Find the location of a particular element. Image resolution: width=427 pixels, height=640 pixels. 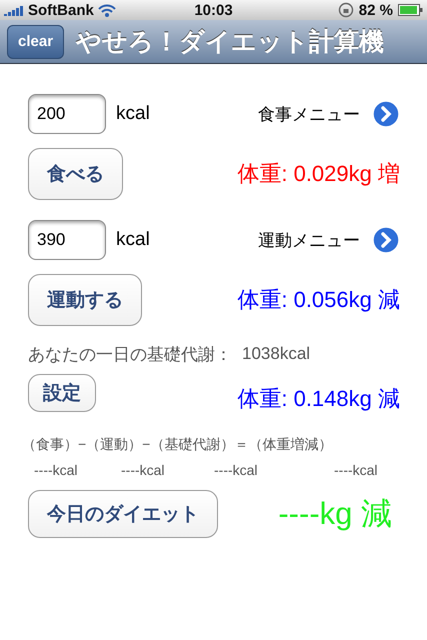

signal-icon is located at coordinates (14, 10).